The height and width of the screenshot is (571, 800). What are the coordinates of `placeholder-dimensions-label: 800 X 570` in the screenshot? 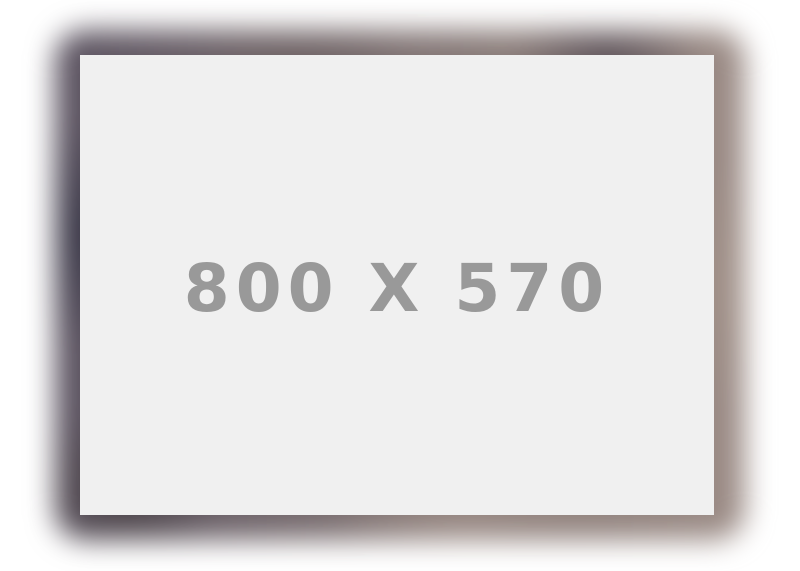 It's located at (397, 288).